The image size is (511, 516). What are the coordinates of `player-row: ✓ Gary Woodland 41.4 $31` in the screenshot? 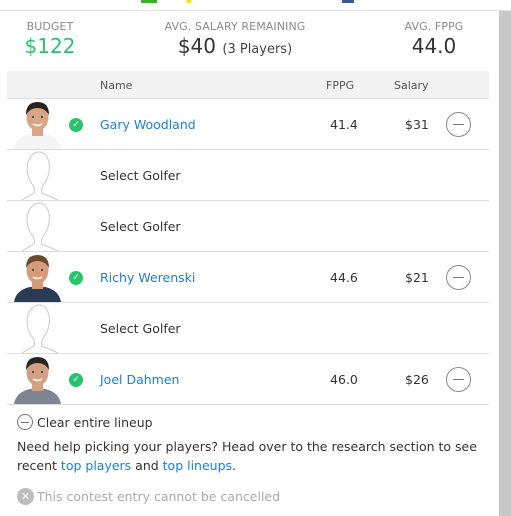 It's located at (248, 124).